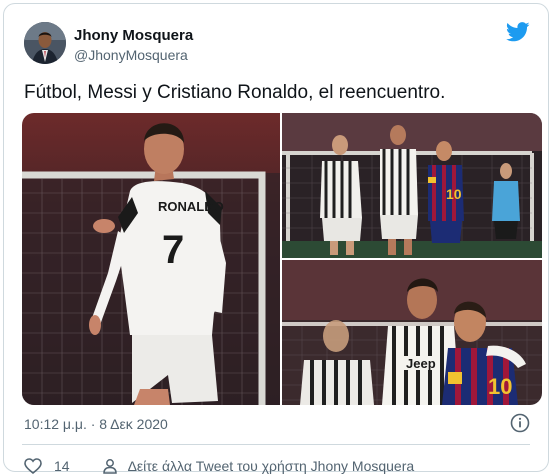 This screenshot has height=476, width=553. Describe the element at coordinates (454, 194) in the screenshot. I see `messi-number-small: 10` at that location.